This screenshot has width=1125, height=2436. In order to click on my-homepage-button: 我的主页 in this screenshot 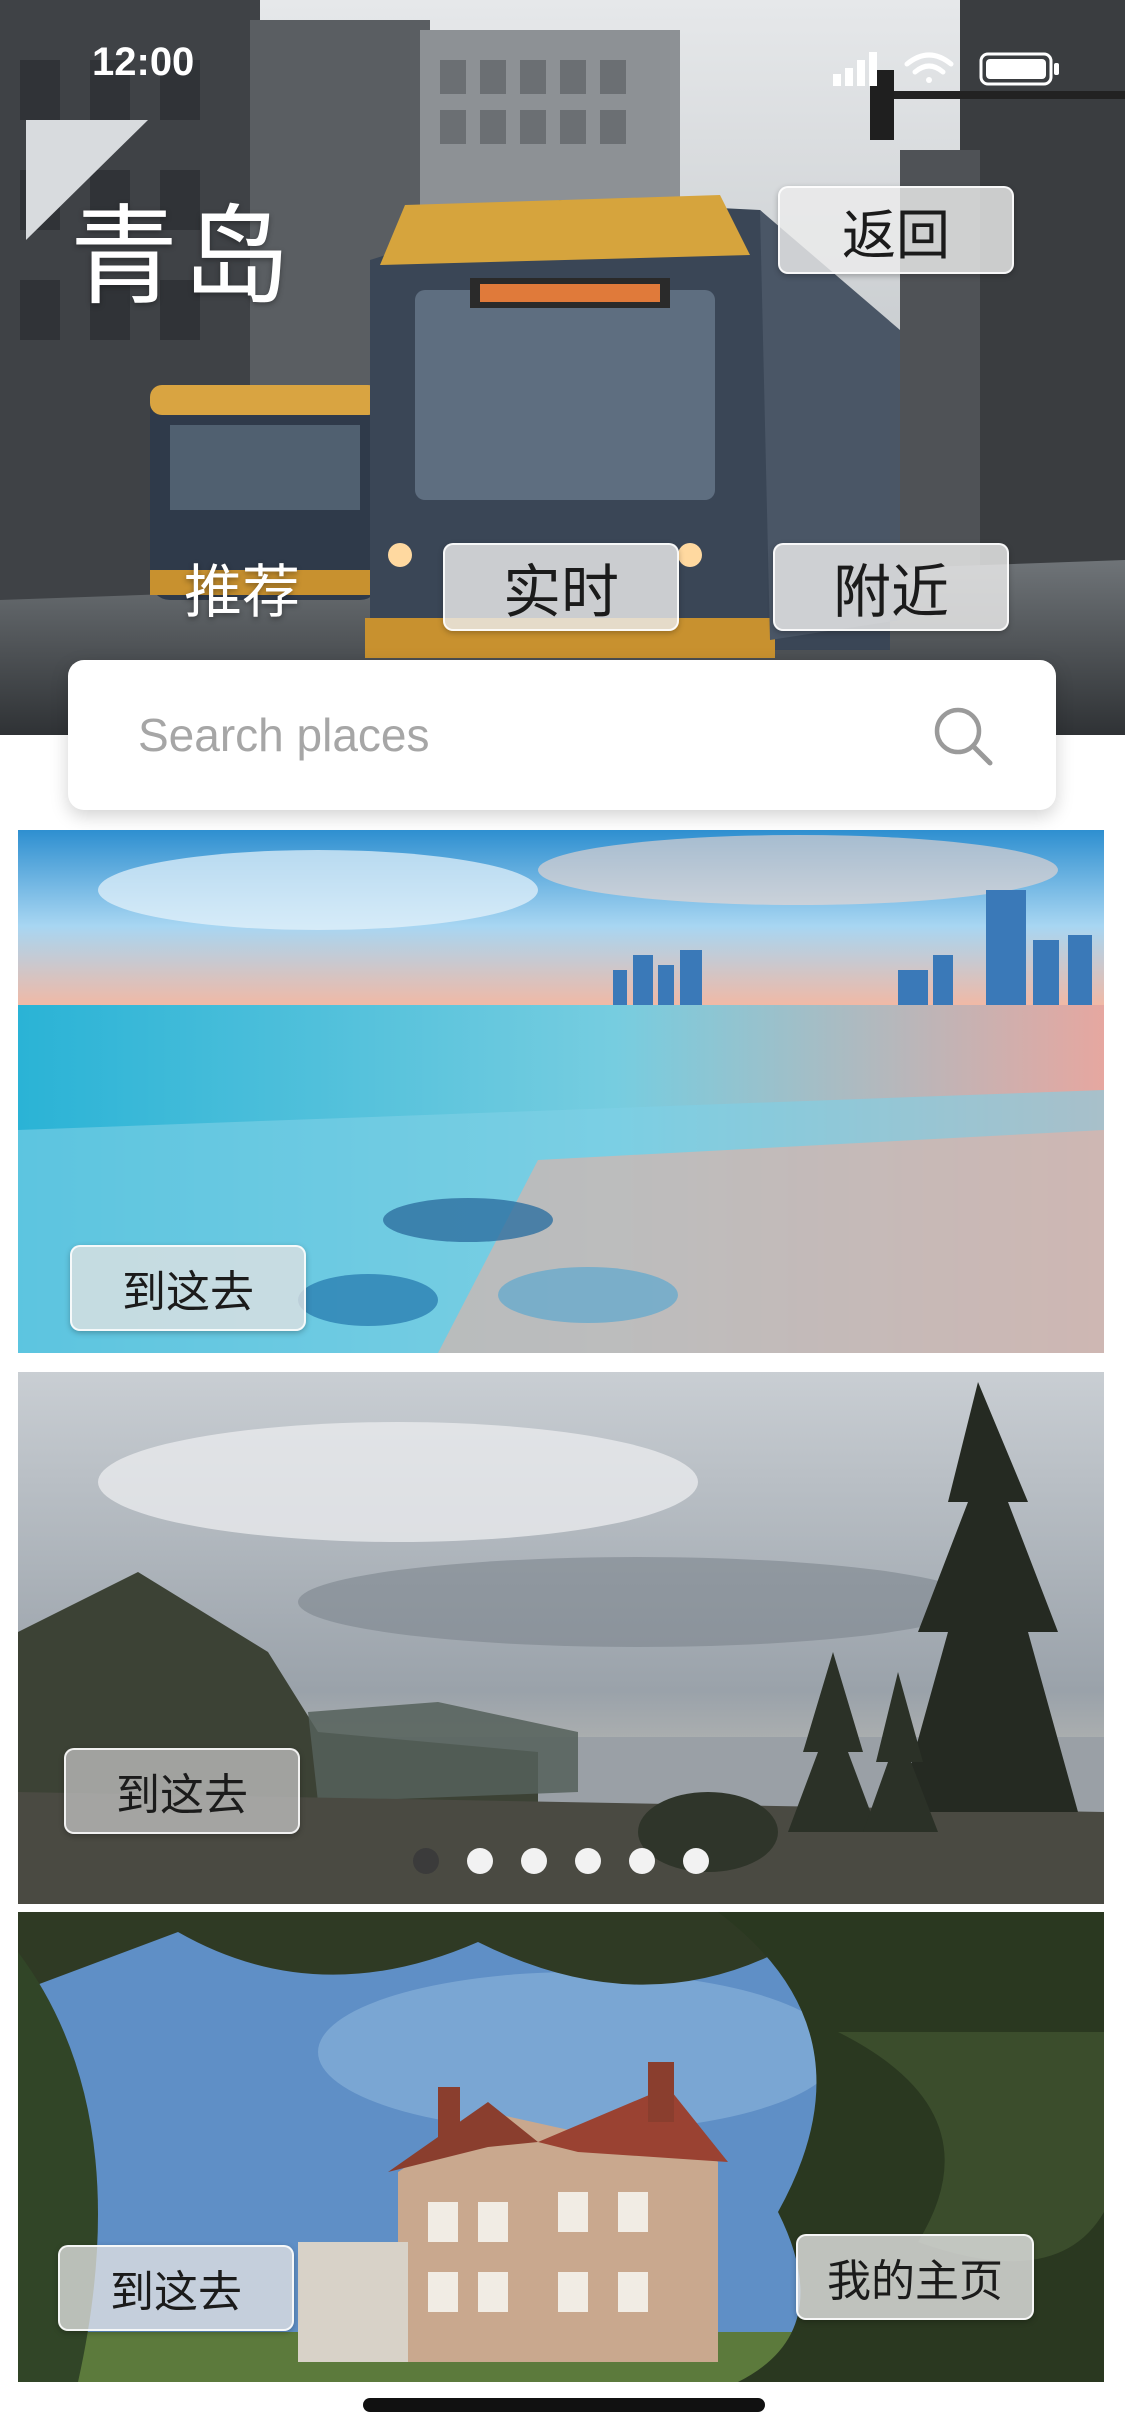, I will do `click(915, 2277)`.